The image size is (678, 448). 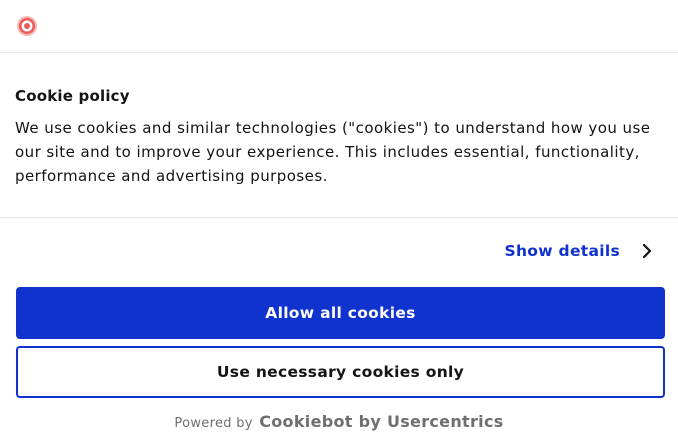 What do you see at coordinates (27, 26) in the screenshot?
I see `target-logo-icon` at bounding box center [27, 26].